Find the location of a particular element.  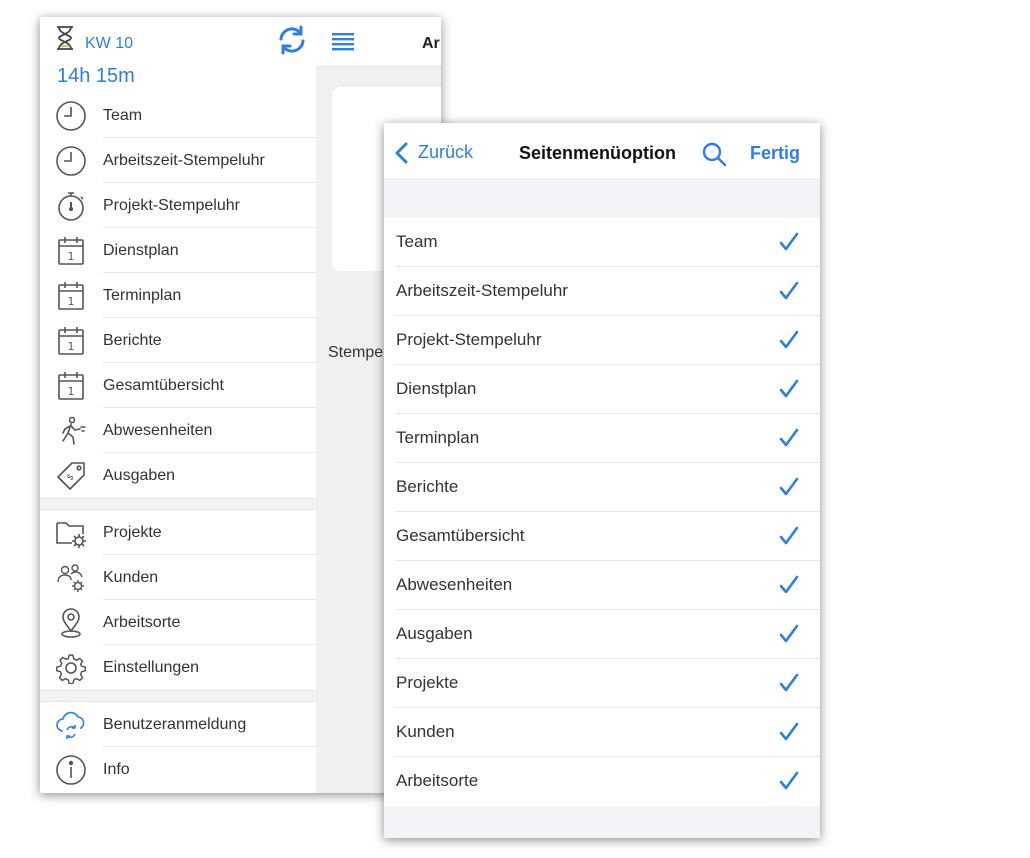

sidebar-item: Arbeitsorte is located at coordinates (178, 622).